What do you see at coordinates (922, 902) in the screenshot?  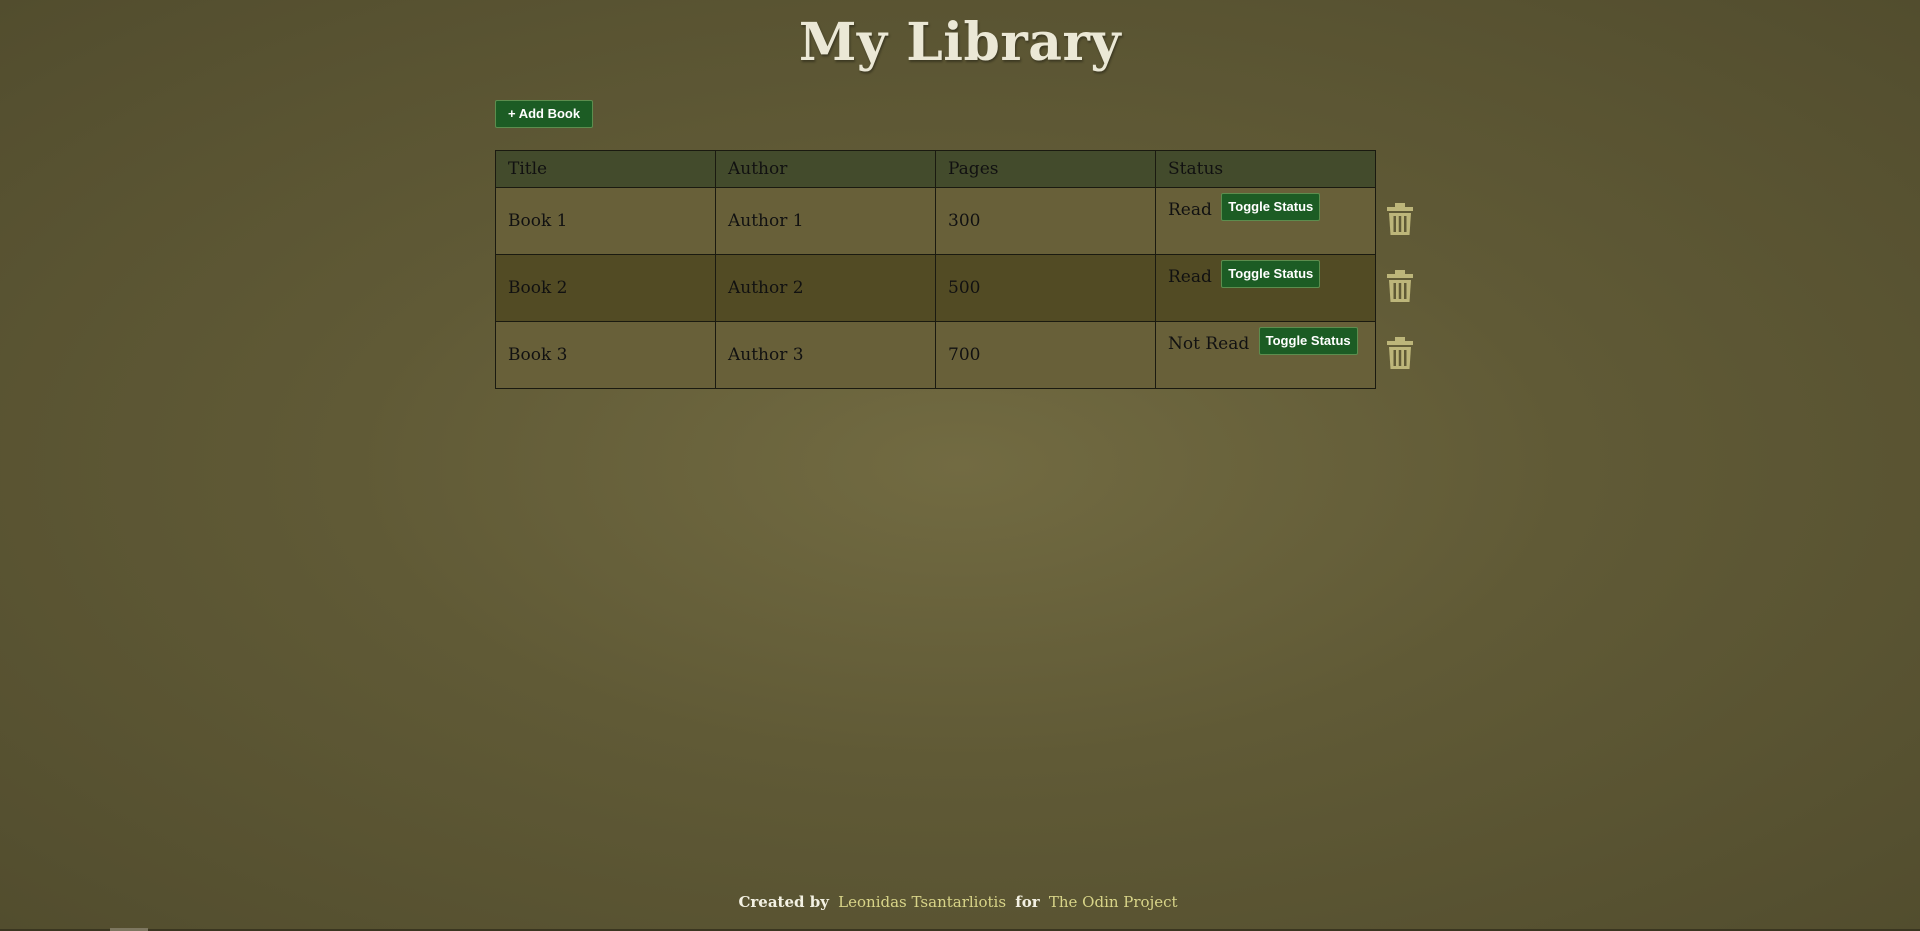 I see `author-link: Leonidas Tsantarliotis` at bounding box center [922, 902].